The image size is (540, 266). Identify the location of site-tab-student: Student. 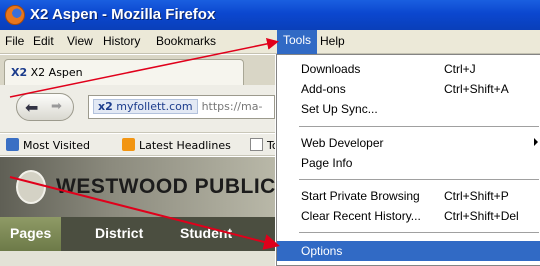
(206, 234).